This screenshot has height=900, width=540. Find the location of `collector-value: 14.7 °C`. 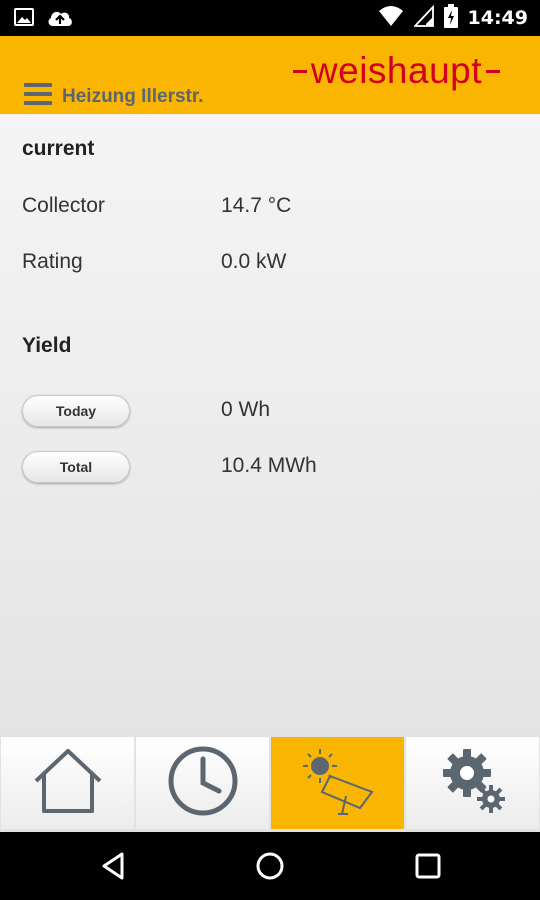

collector-value: 14.7 °C is located at coordinates (256, 205).